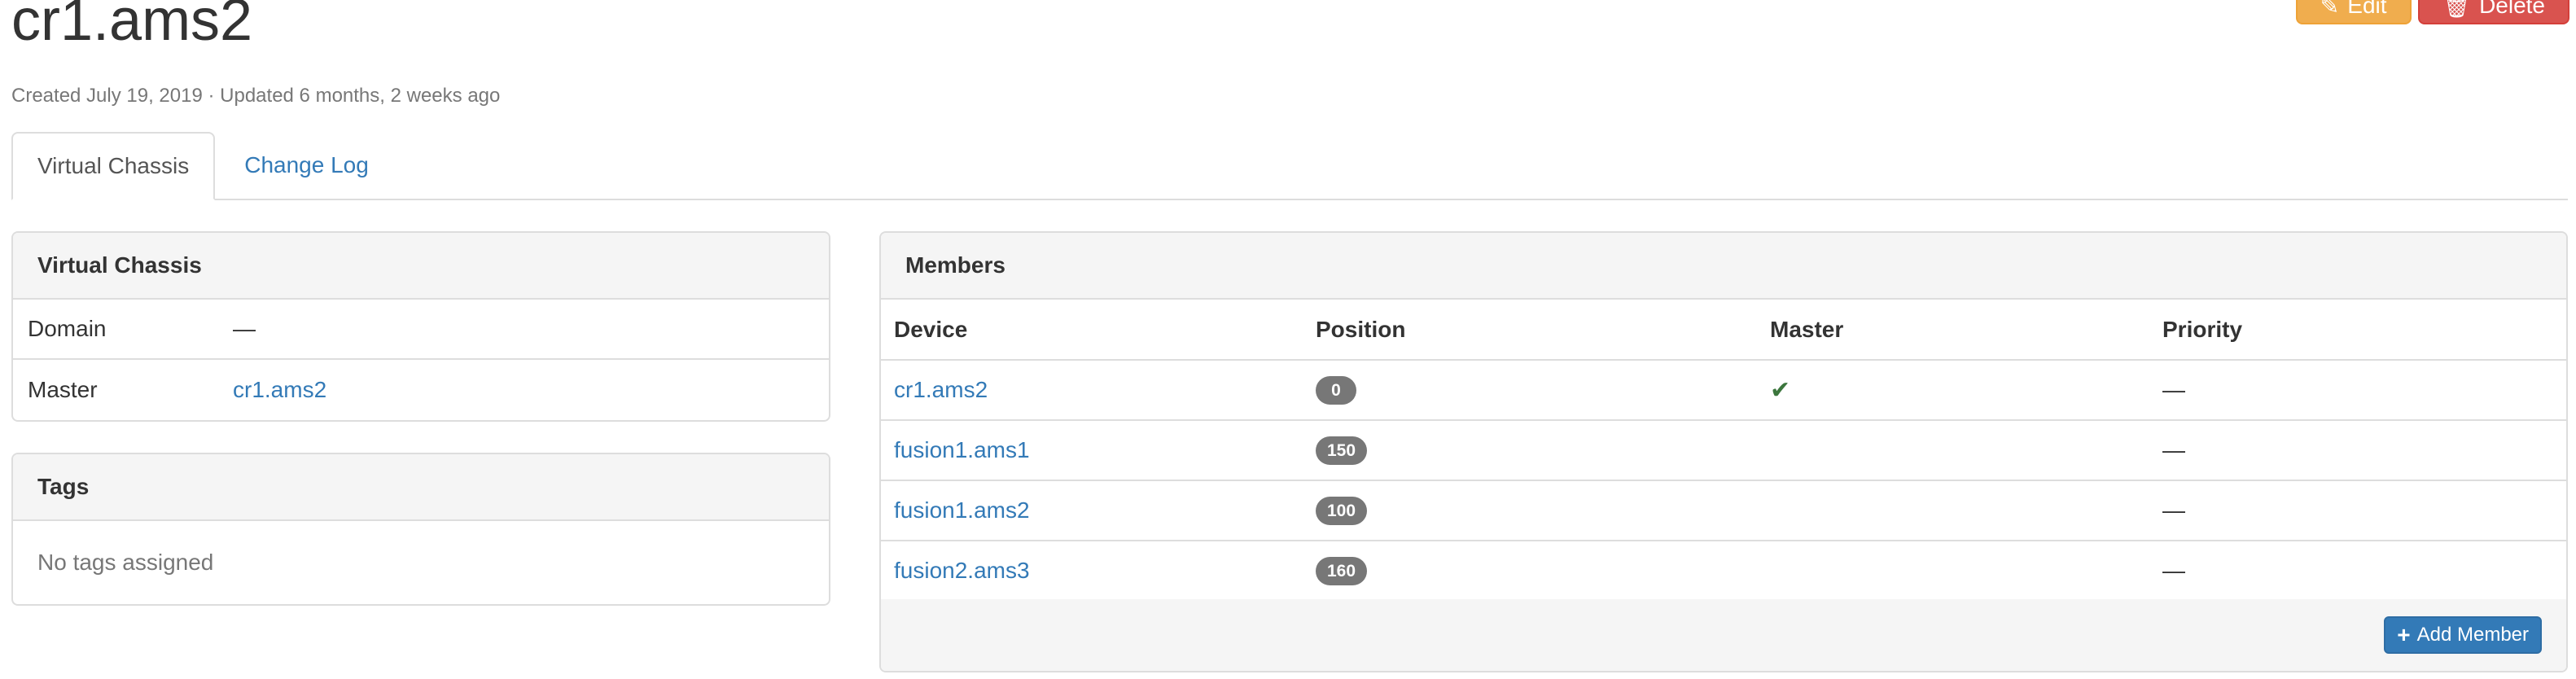  I want to click on table-row: fusion1.ams1 150 —, so click(1723, 451).